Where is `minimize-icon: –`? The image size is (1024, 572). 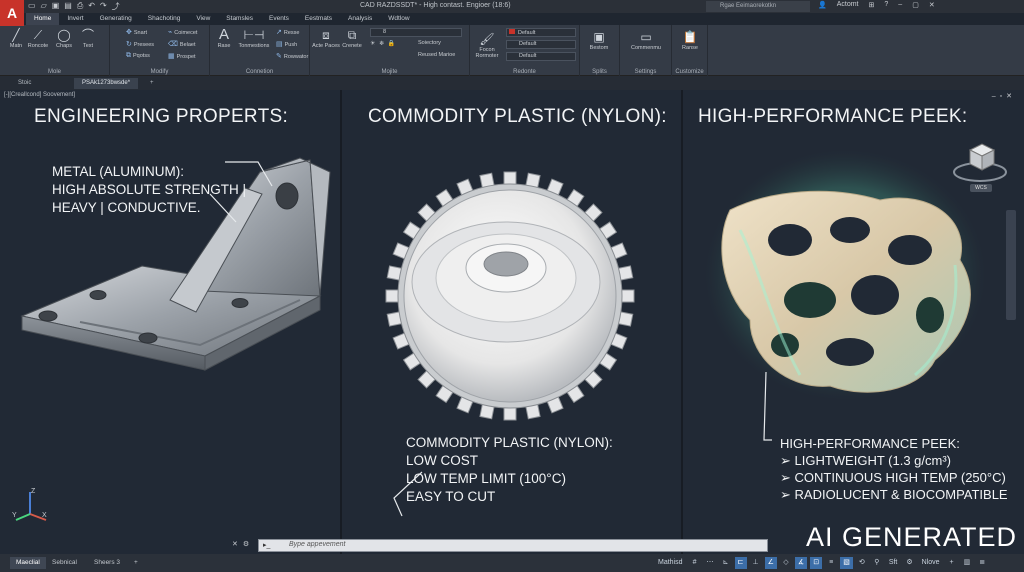 minimize-icon: – is located at coordinates (900, 5).